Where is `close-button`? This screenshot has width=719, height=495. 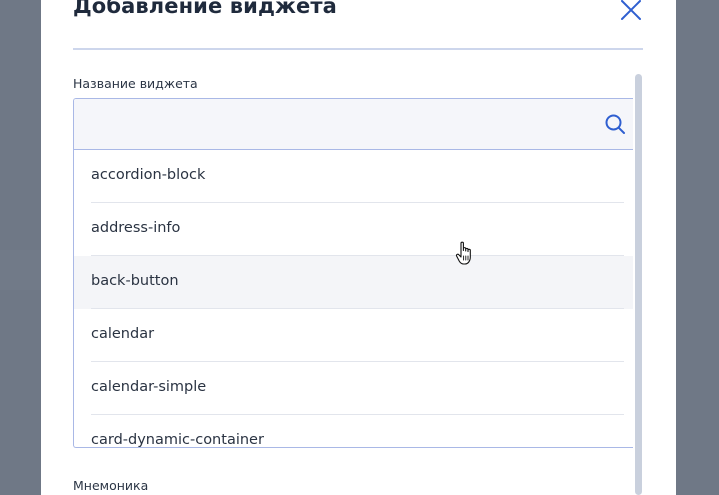 close-button is located at coordinates (631, 10).